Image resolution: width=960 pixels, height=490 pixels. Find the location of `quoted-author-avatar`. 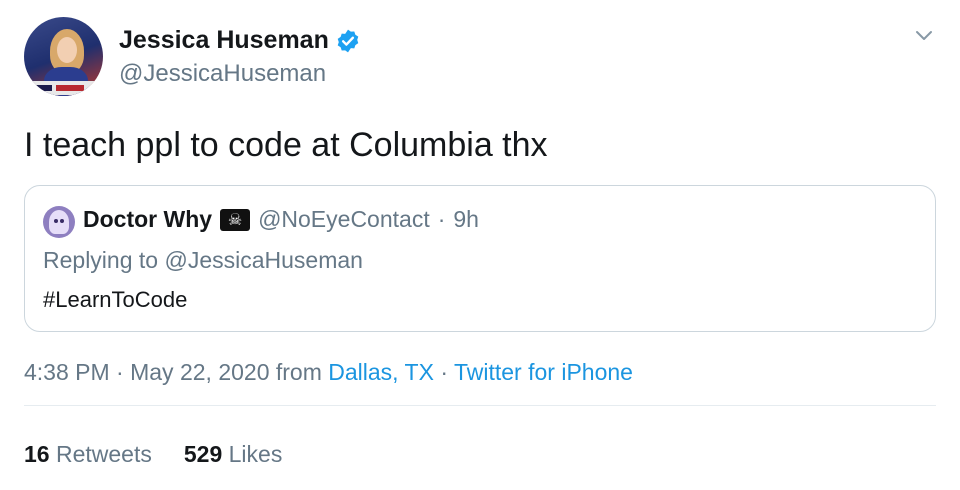

quoted-author-avatar is located at coordinates (59, 222).